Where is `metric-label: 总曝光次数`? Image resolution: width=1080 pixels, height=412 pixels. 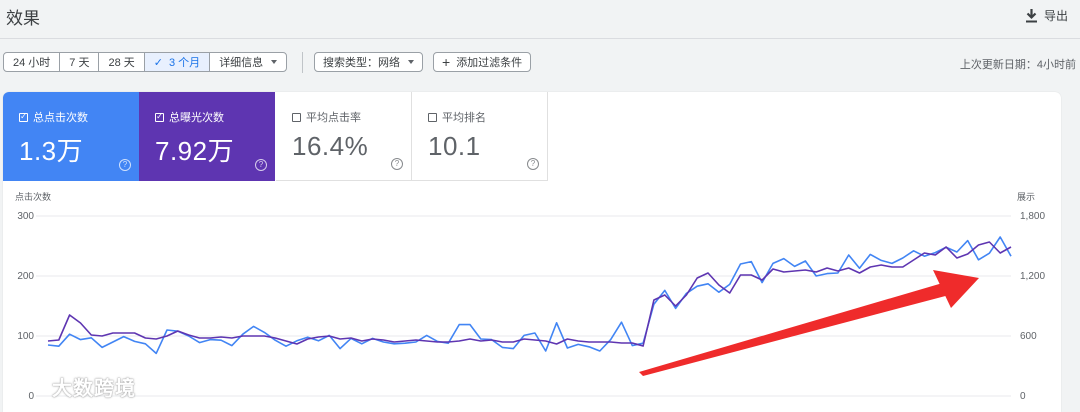 metric-label: 总曝光次数 is located at coordinates (196, 118).